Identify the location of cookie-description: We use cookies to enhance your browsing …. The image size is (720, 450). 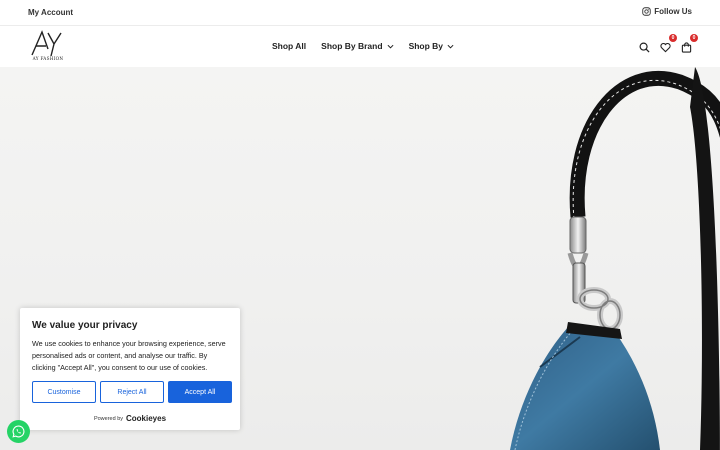
(129, 355).